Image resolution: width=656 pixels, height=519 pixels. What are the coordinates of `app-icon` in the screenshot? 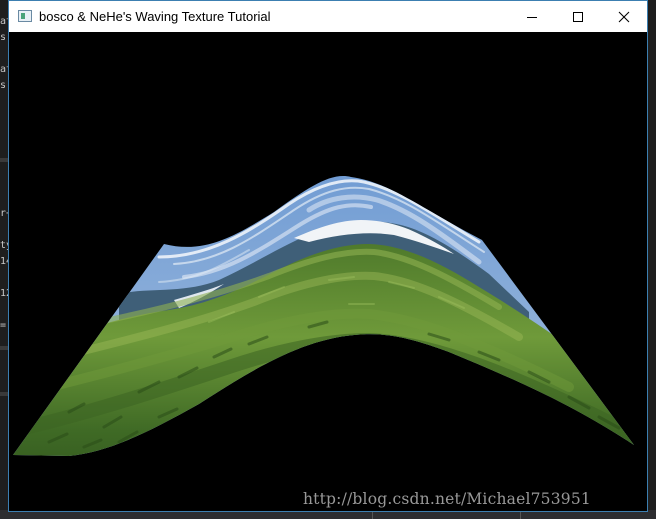 It's located at (25, 16).